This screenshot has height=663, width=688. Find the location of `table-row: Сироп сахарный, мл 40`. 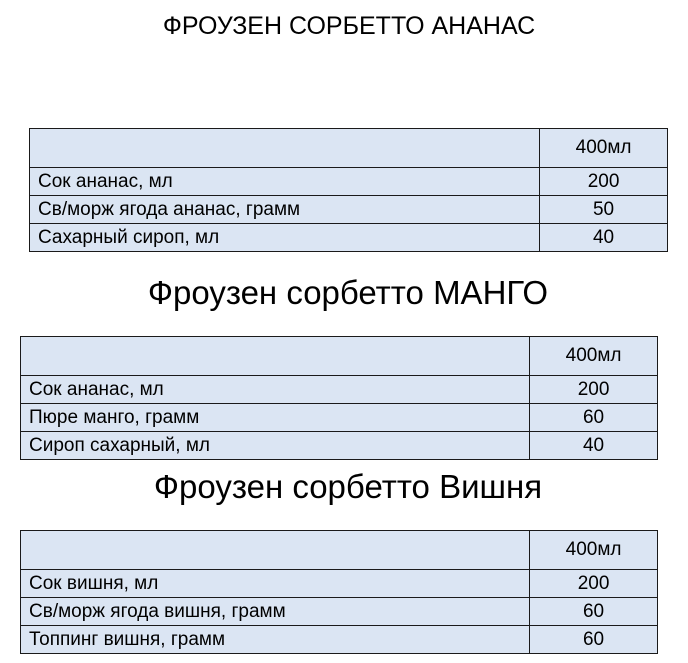

table-row: Сироп сахарный, мл 40 is located at coordinates (338, 445).